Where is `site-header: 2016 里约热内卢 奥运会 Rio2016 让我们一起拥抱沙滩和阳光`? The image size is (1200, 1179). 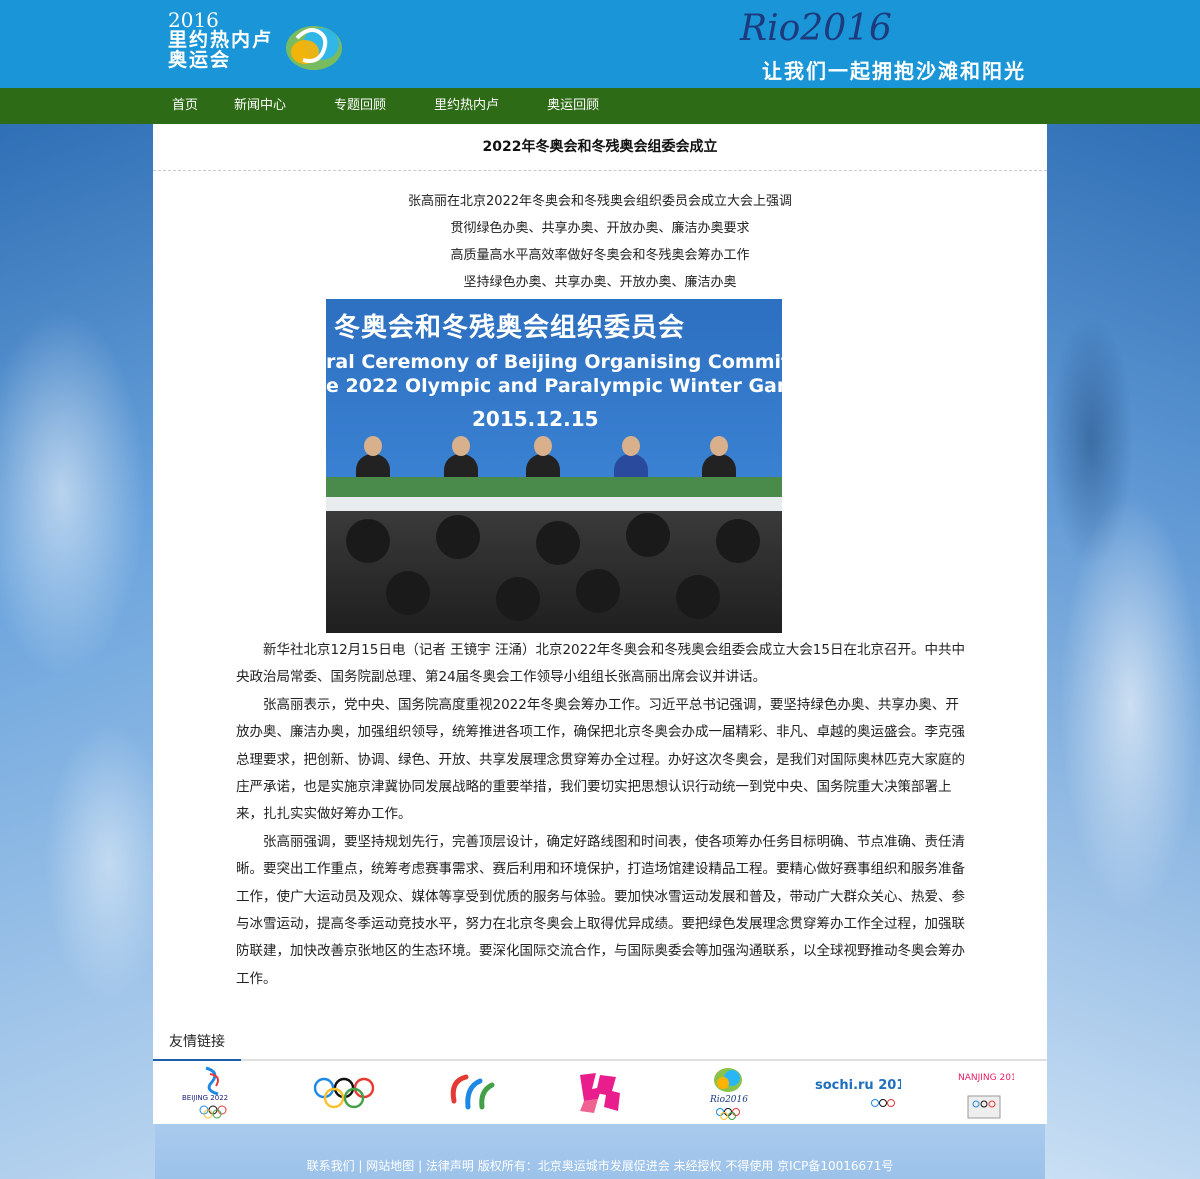
site-header: 2016 里约热内卢 奥运会 Rio2016 让我们一起拥抱沙滩和阳光 is located at coordinates (600, 44).